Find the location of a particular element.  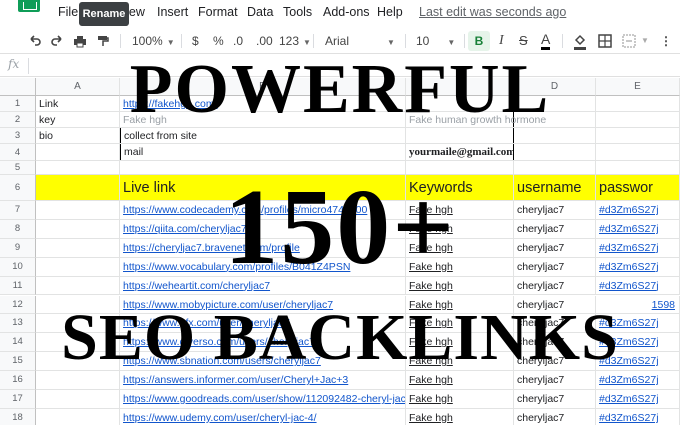

borders-icon is located at coordinates (605, 41).